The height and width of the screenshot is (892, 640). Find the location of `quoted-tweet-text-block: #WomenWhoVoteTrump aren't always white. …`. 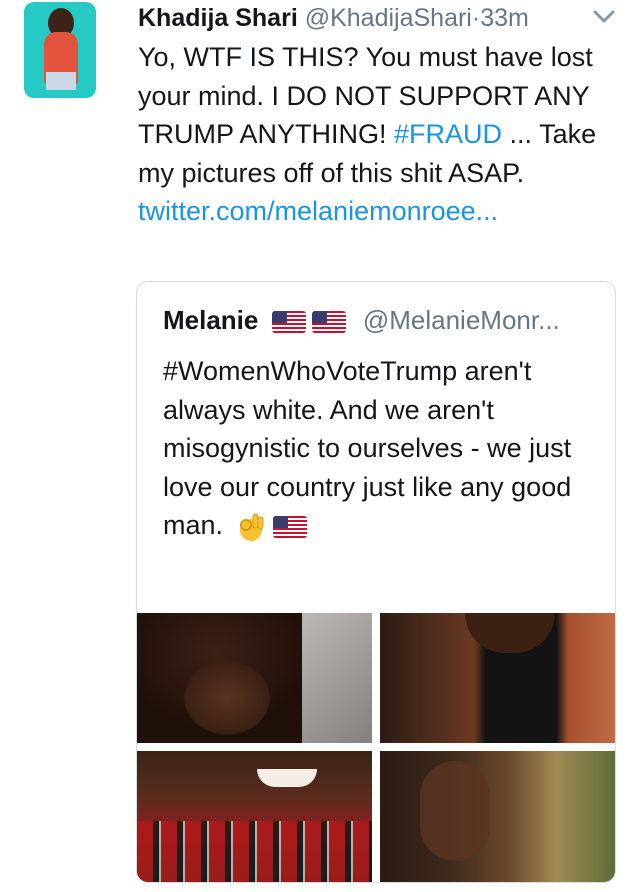

quoted-tweet-text-block: #WomenWhoVoteTrump aren't always white. … is located at coordinates (373, 448).